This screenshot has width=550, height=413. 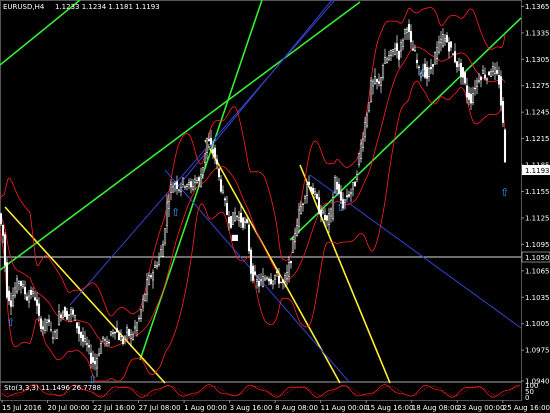 I want to click on x-tick-label: 8 Aug 08:00, so click(x=296, y=408).